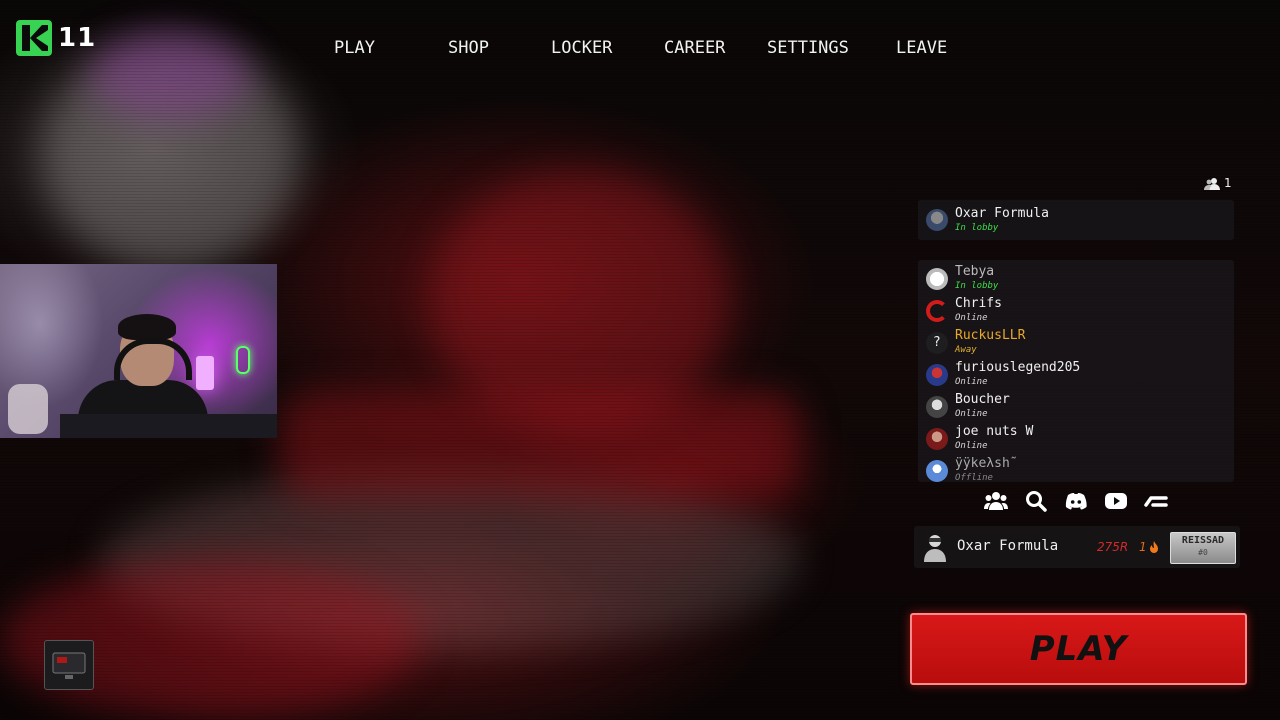 Image resolution: width=1280 pixels, height=720 pixels. Describe the element at coordinates (1076, 408) in the screenshot. I see `friend-item: Boucher Online` at that location.